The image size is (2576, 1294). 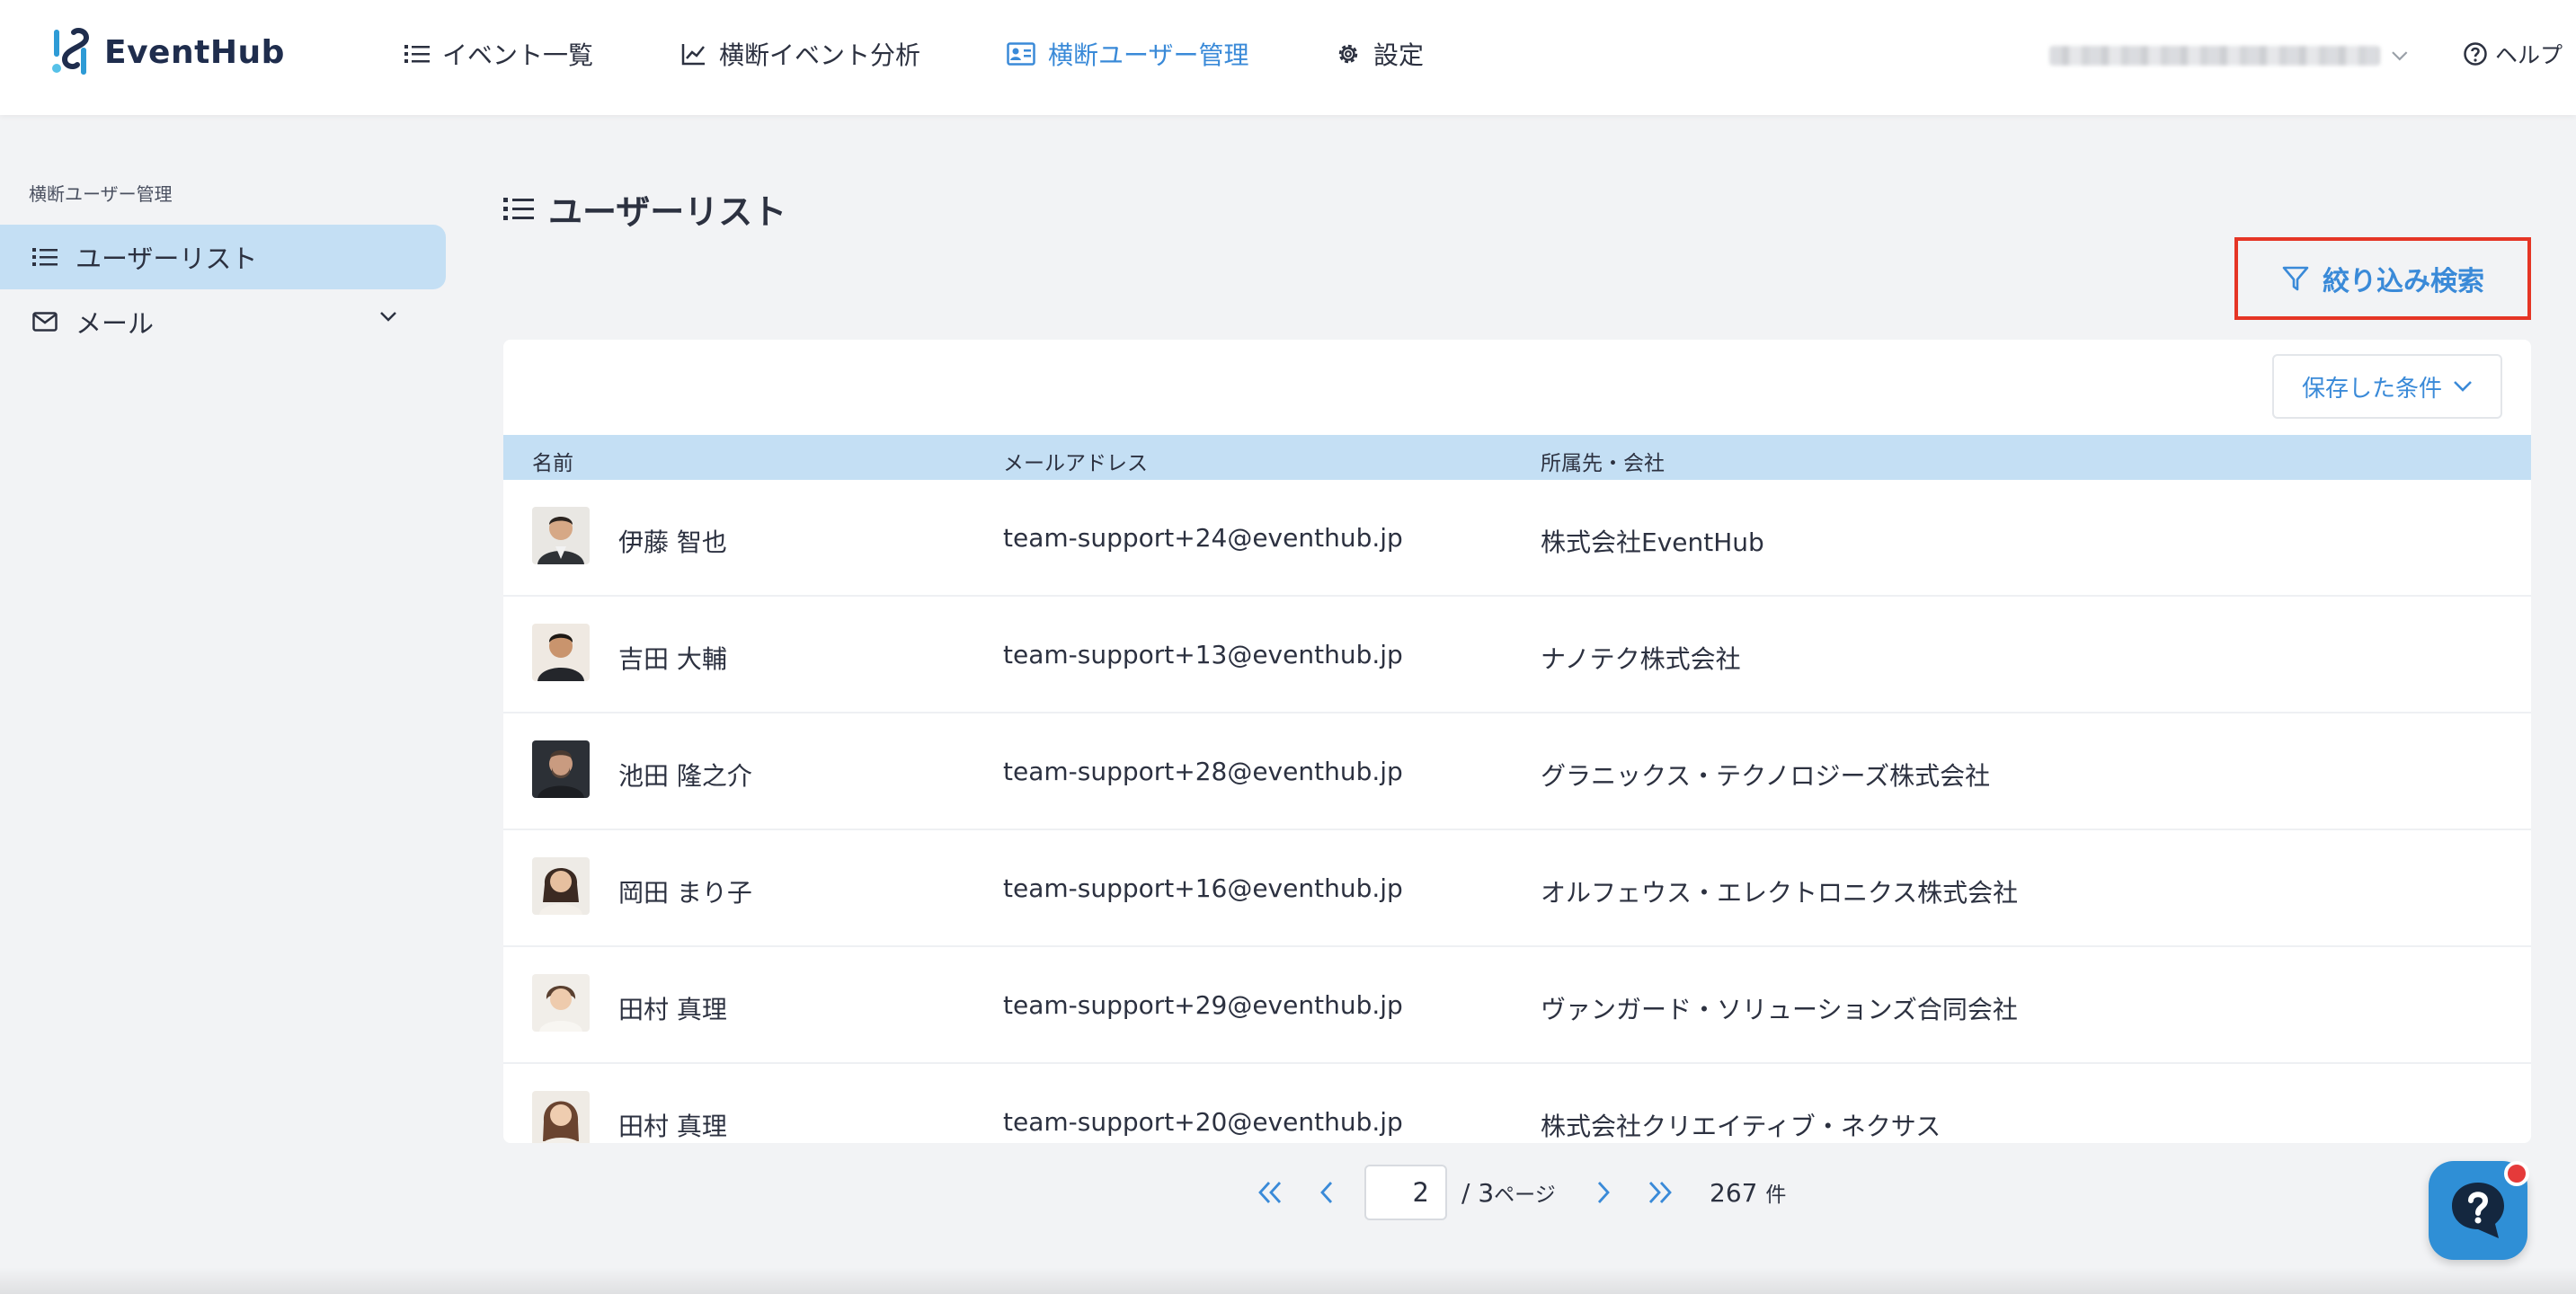 I want to click on page-unit: ページ, so click(x=1525, y=1195).